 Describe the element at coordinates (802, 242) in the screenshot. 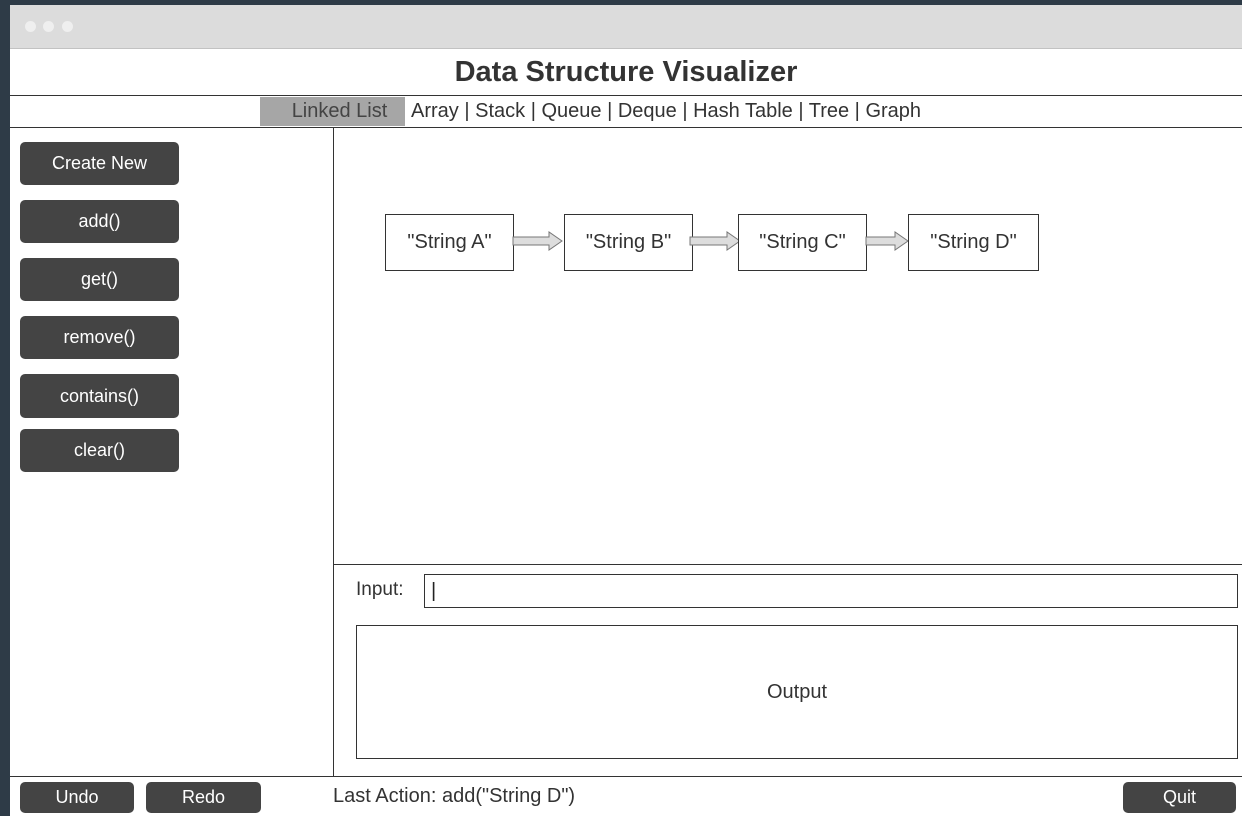

I see `list-node: "String C"` at that location.